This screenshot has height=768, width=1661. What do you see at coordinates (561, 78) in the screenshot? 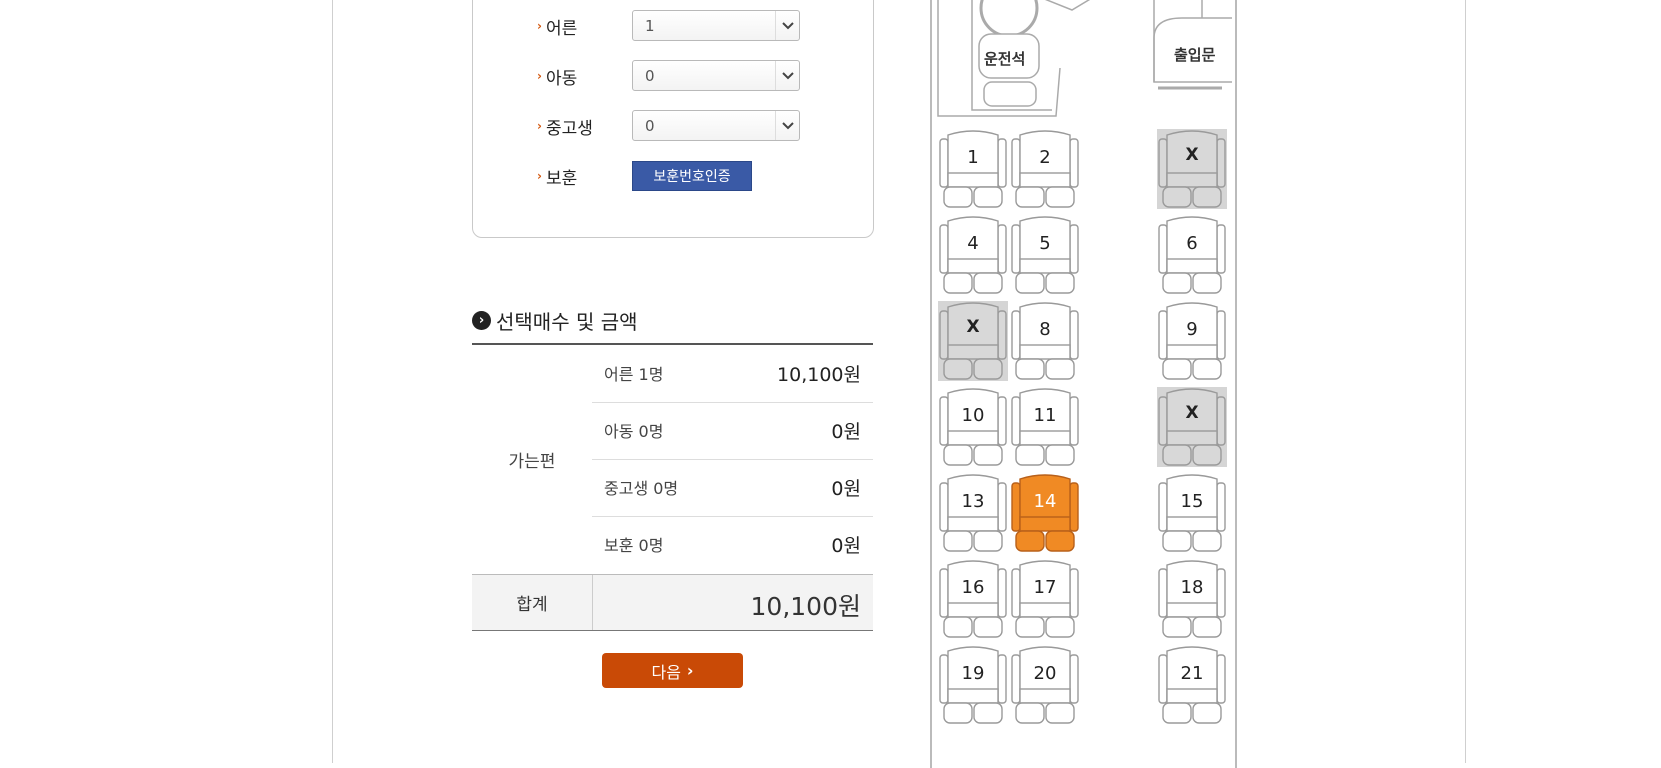
I see `child-label: 아동` at bounding box center [561, 78].